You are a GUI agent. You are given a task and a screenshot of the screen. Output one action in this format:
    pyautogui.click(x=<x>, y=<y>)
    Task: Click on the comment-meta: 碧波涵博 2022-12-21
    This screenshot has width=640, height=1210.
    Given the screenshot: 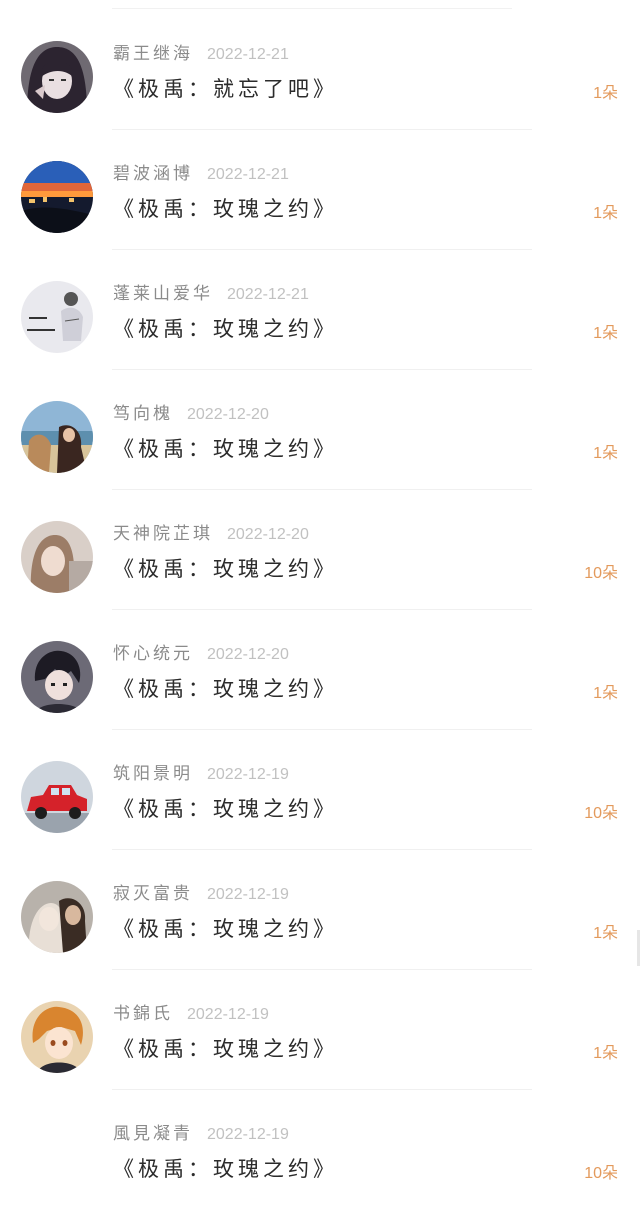 What is the action you would take?
    pyautogui.click(x=201, y=174)
    